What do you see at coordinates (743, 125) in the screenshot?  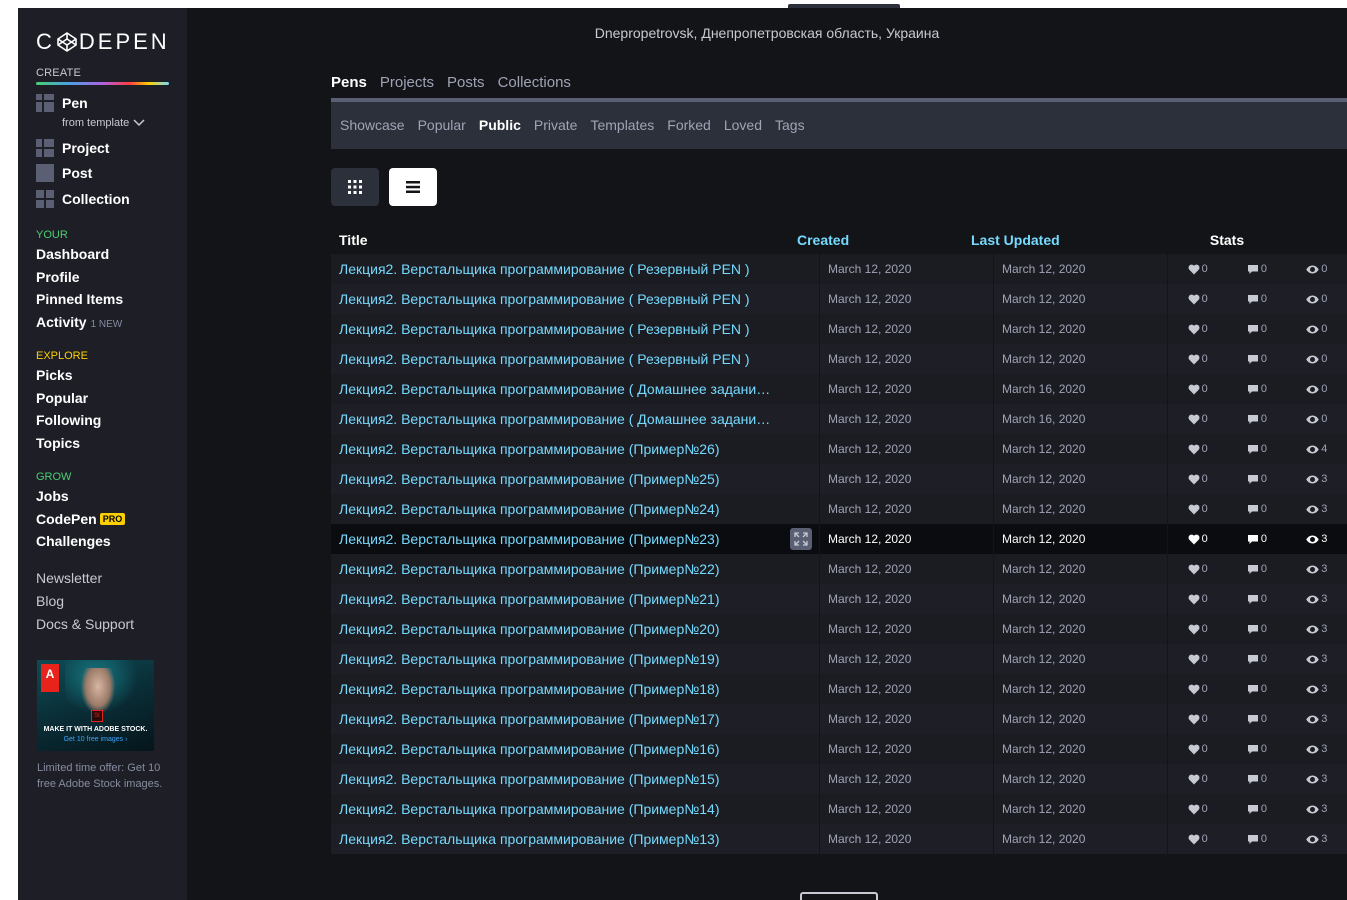 I see `filter-loved: Loved` at bounding box center [743, 125].